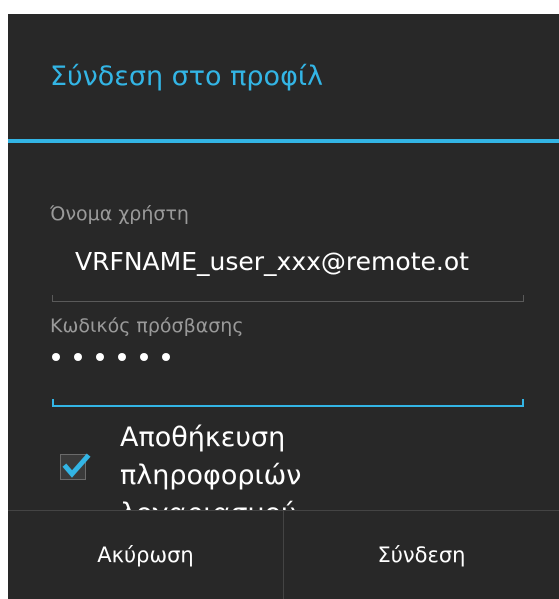 The height and width of the screenshot is (599, 559). I want to click on password-underline-focused, so click(288, 403).